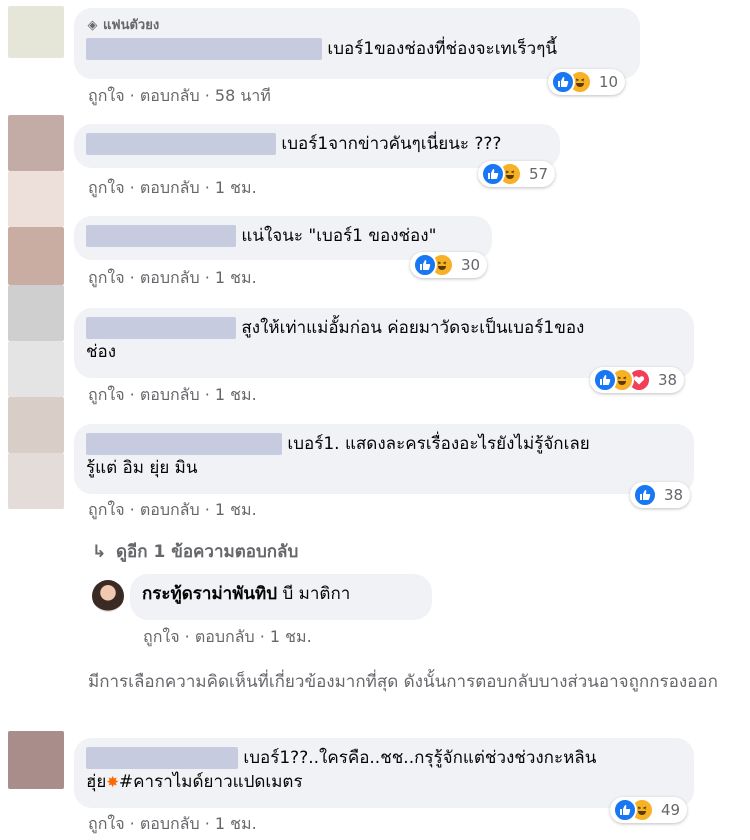 The width and height of the screenshot is (750, 840). I want to click on reaction-count: 30, so click(471, 265).